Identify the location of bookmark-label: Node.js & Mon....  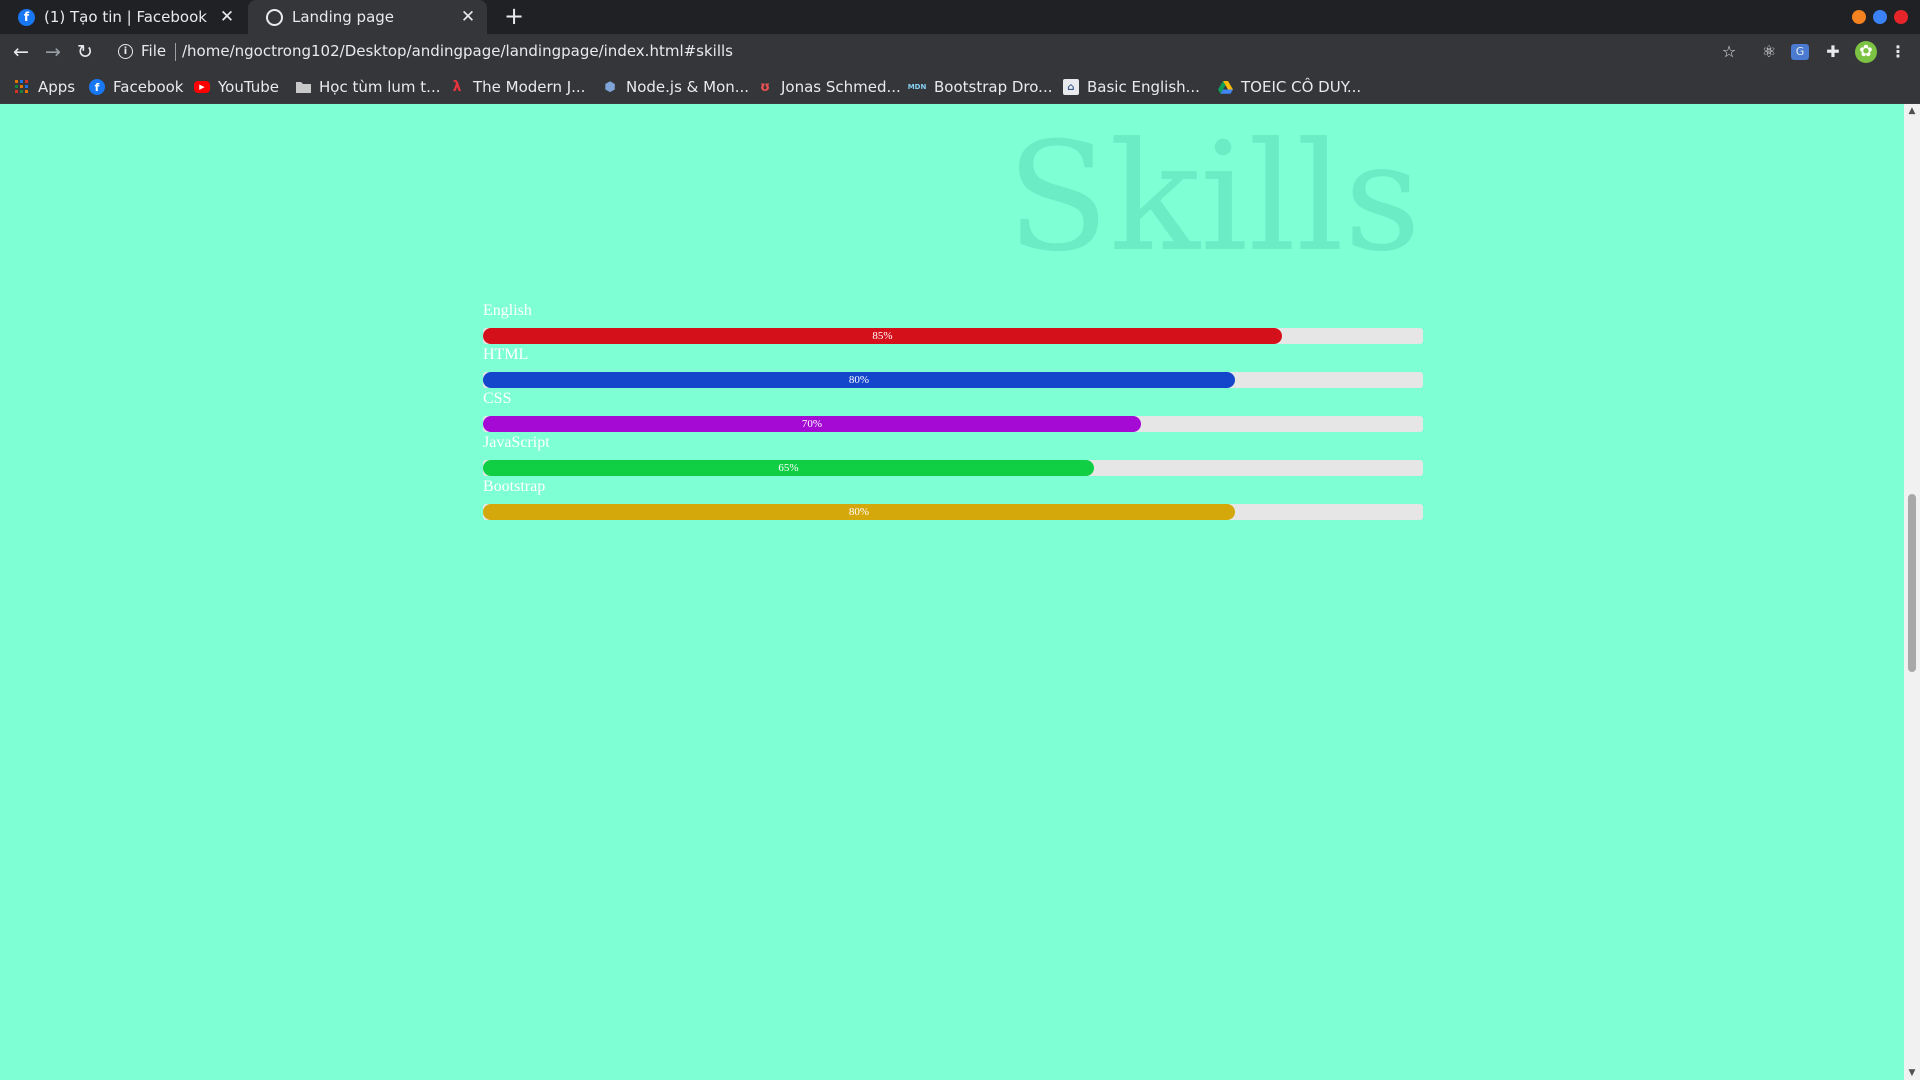
(688, 87).